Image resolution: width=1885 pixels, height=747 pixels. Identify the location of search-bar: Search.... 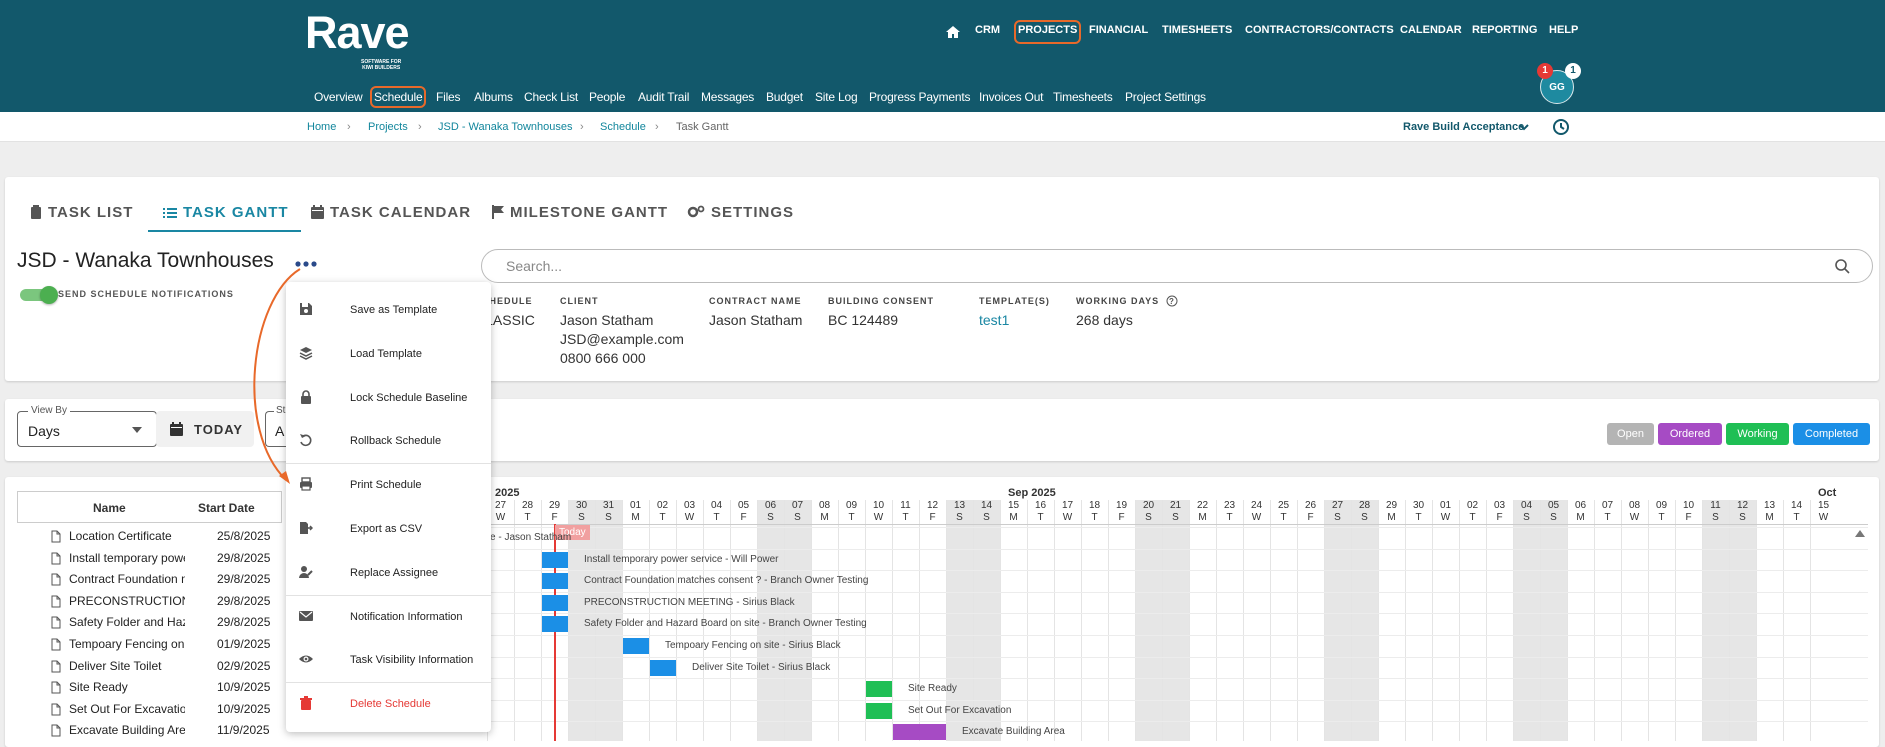
(1177, 266).